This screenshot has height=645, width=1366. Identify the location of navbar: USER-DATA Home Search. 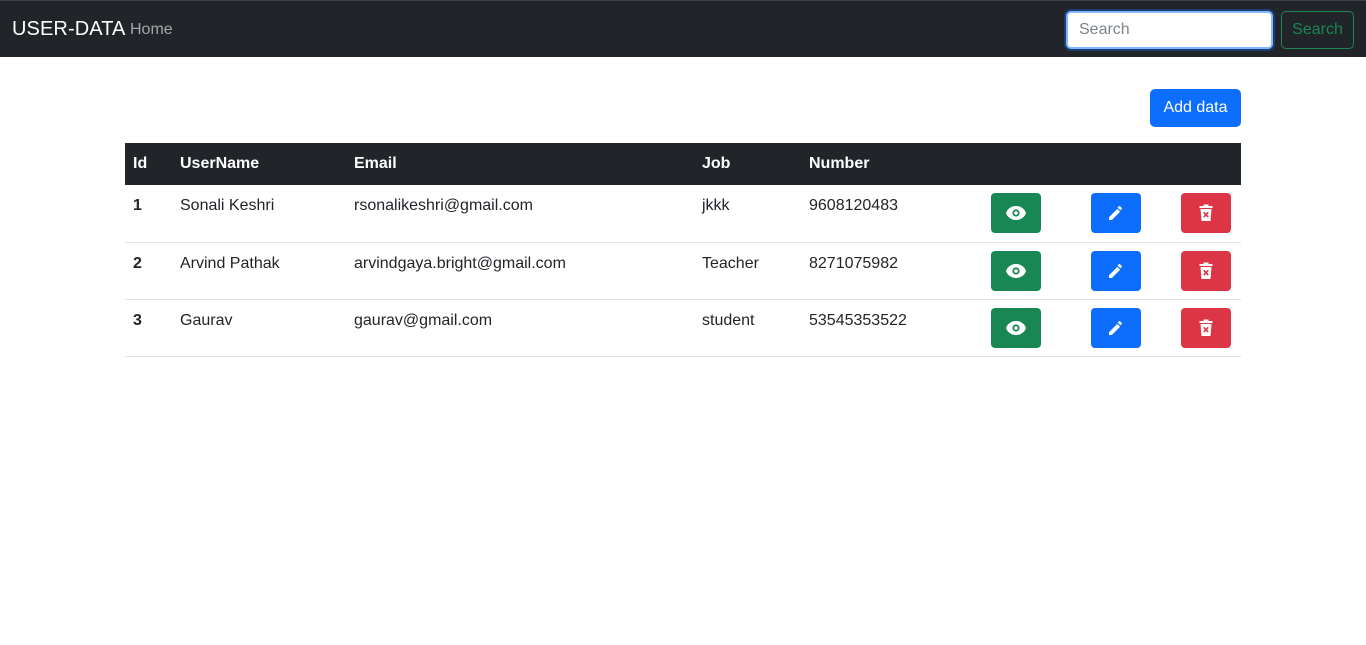
(683, 28).